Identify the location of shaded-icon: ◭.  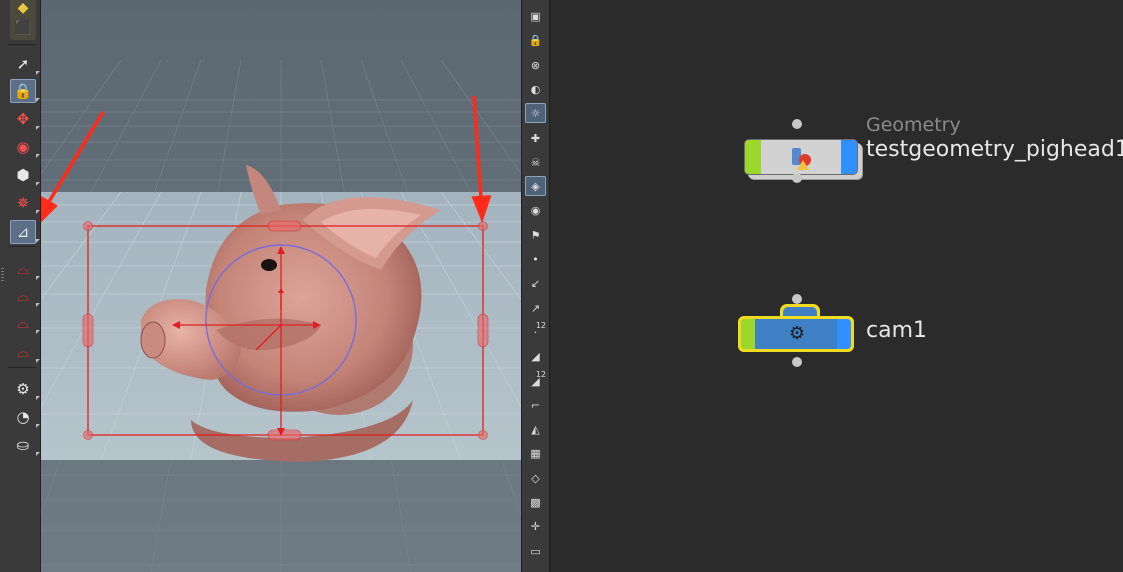
(535, 429).